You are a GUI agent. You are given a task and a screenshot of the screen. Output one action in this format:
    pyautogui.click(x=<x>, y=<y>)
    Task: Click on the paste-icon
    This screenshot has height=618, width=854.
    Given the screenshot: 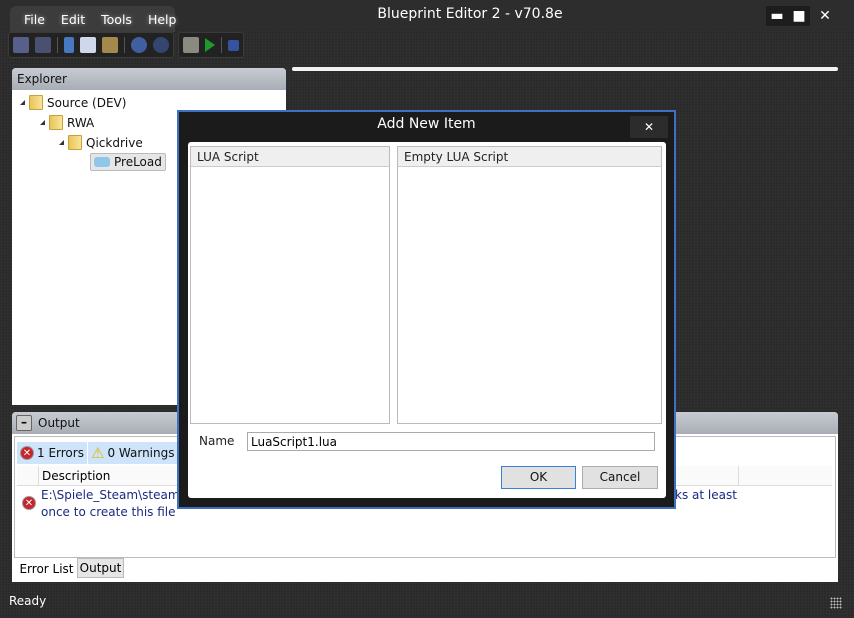 What is the action you would take?
    pyautogui.click(x=110, y=45)
    